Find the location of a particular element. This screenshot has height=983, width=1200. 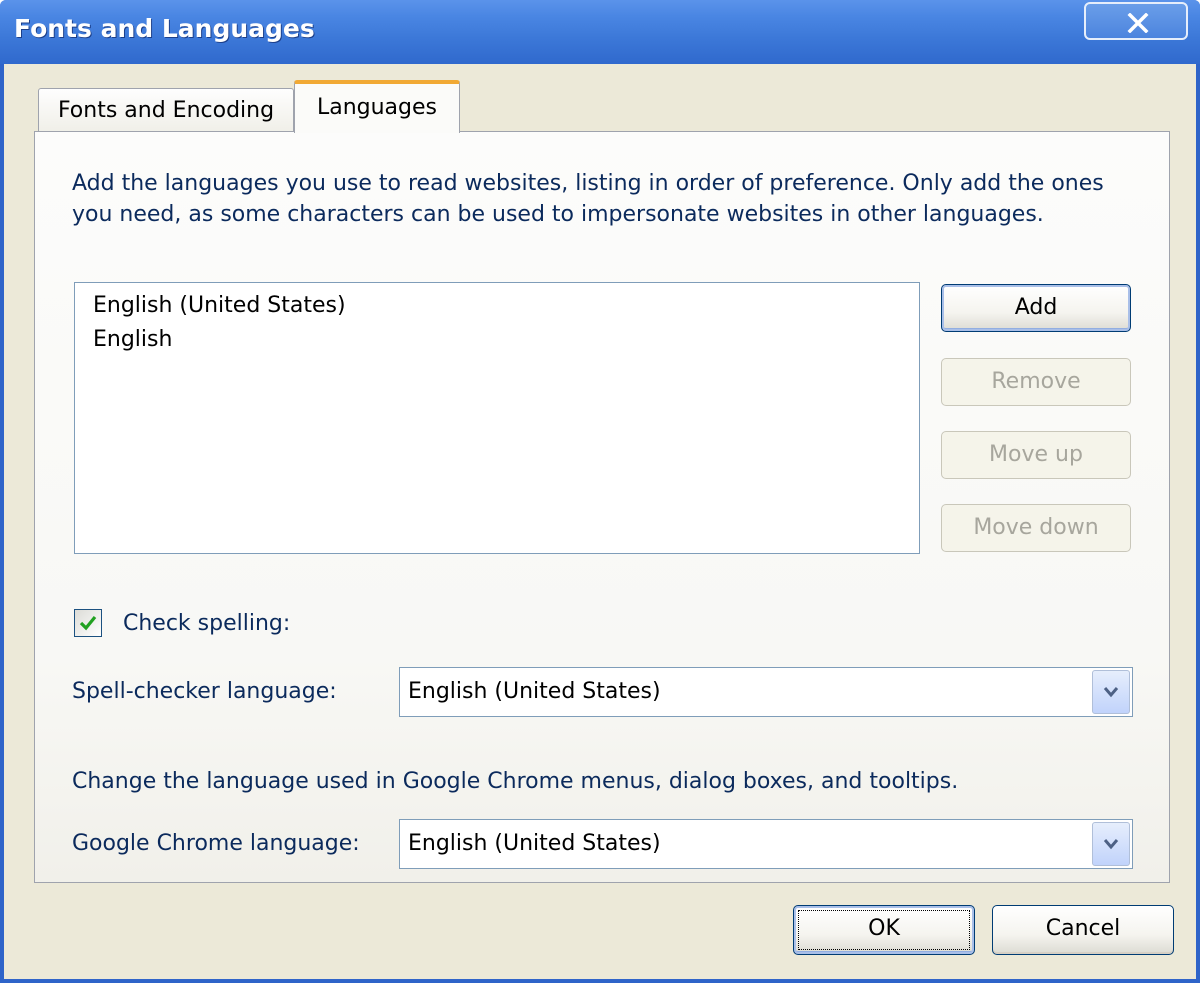

move-up-button: Move up is located at coordinates (1036, 455).